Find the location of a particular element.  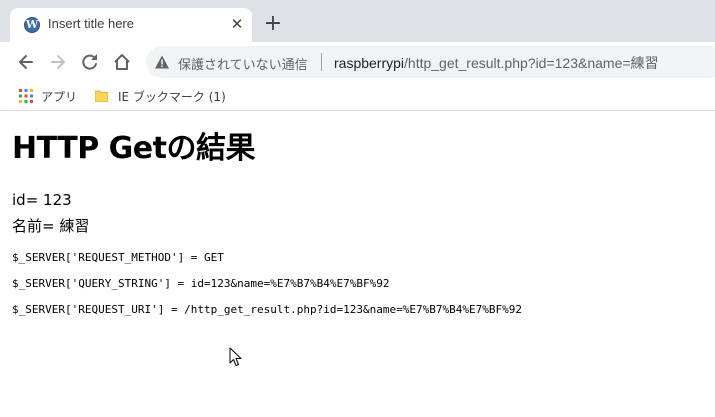

bookmark-apps: アプリ is located at coordinates (54, 96).